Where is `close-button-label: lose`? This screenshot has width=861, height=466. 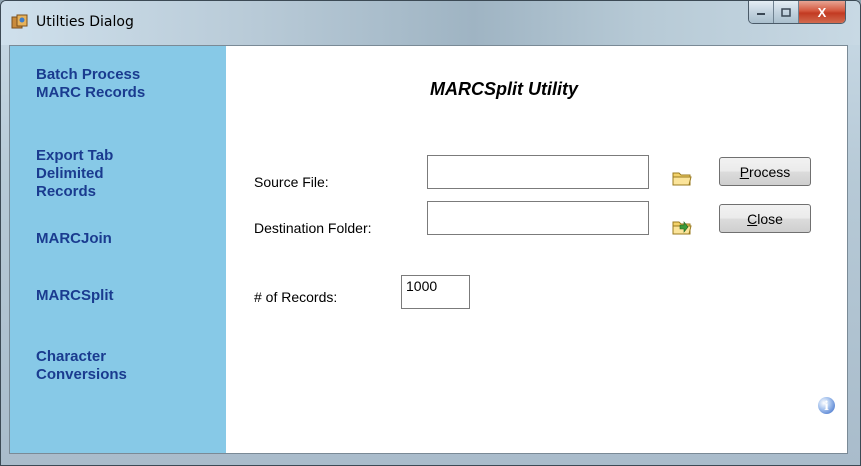 close-button-label: lose is located at coordinates (770, 218).